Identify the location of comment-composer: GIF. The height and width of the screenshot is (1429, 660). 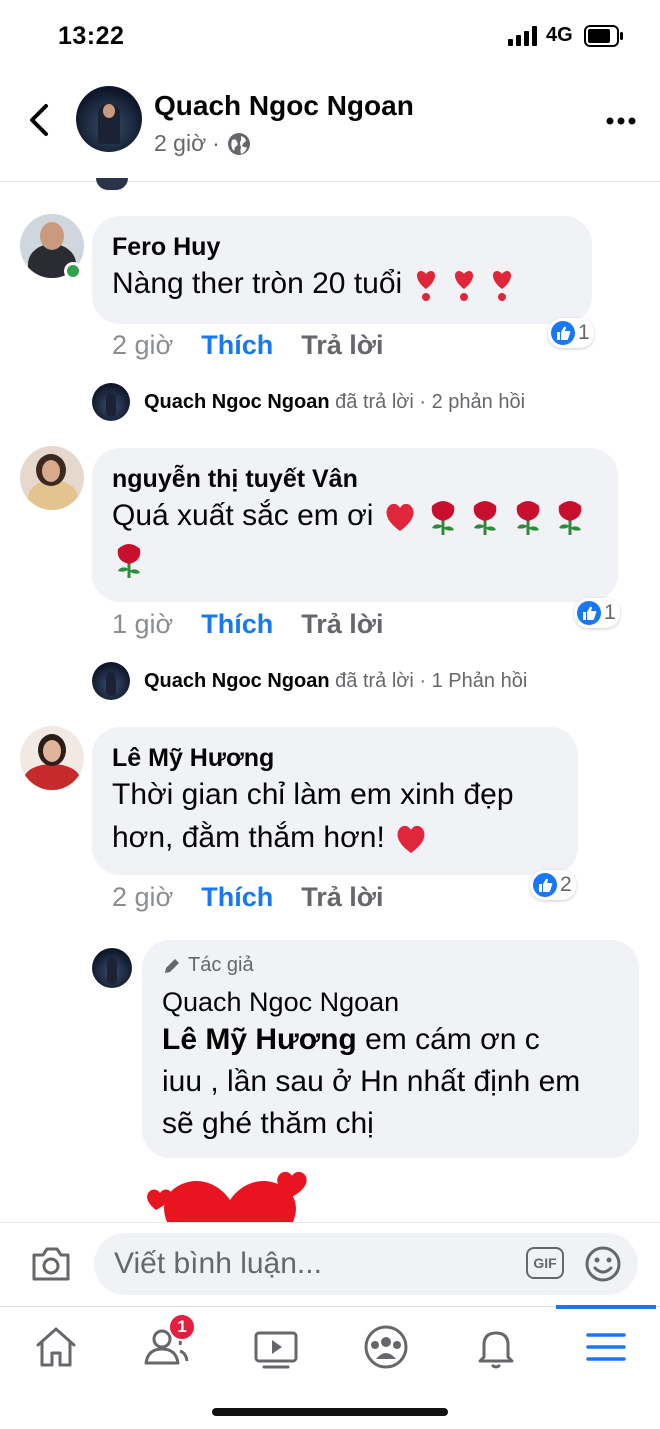
(330, 1264).